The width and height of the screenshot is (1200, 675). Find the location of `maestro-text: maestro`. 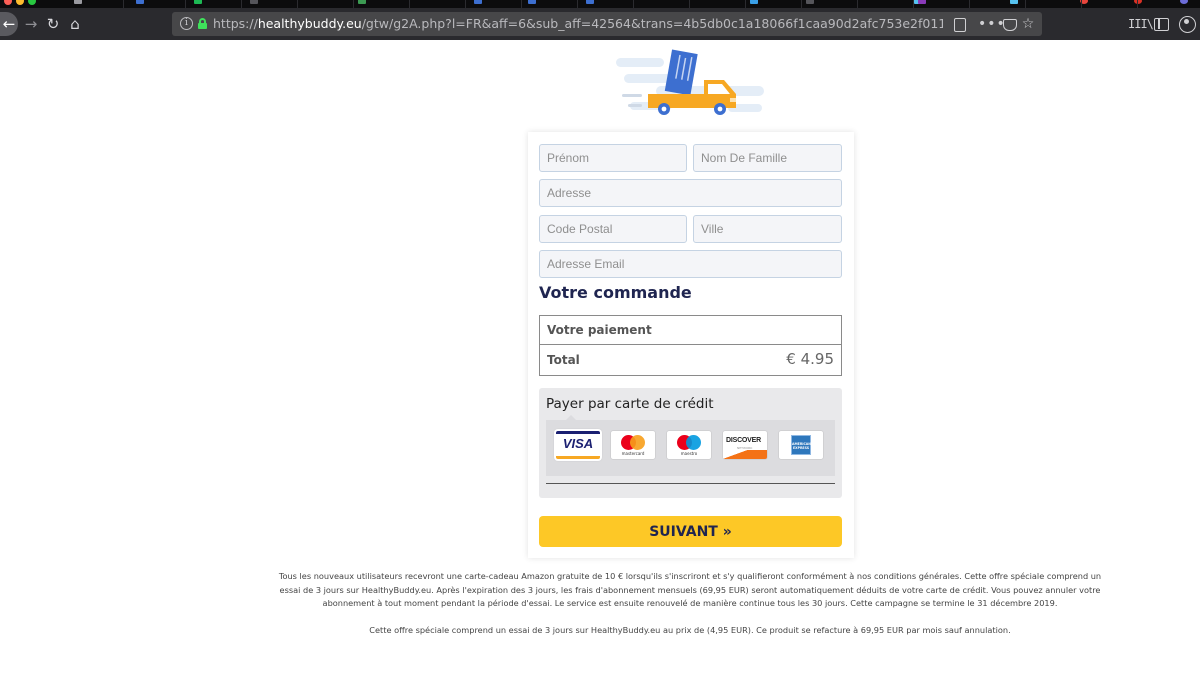

maestro-text: maestro is located at coordinates (689, 453).